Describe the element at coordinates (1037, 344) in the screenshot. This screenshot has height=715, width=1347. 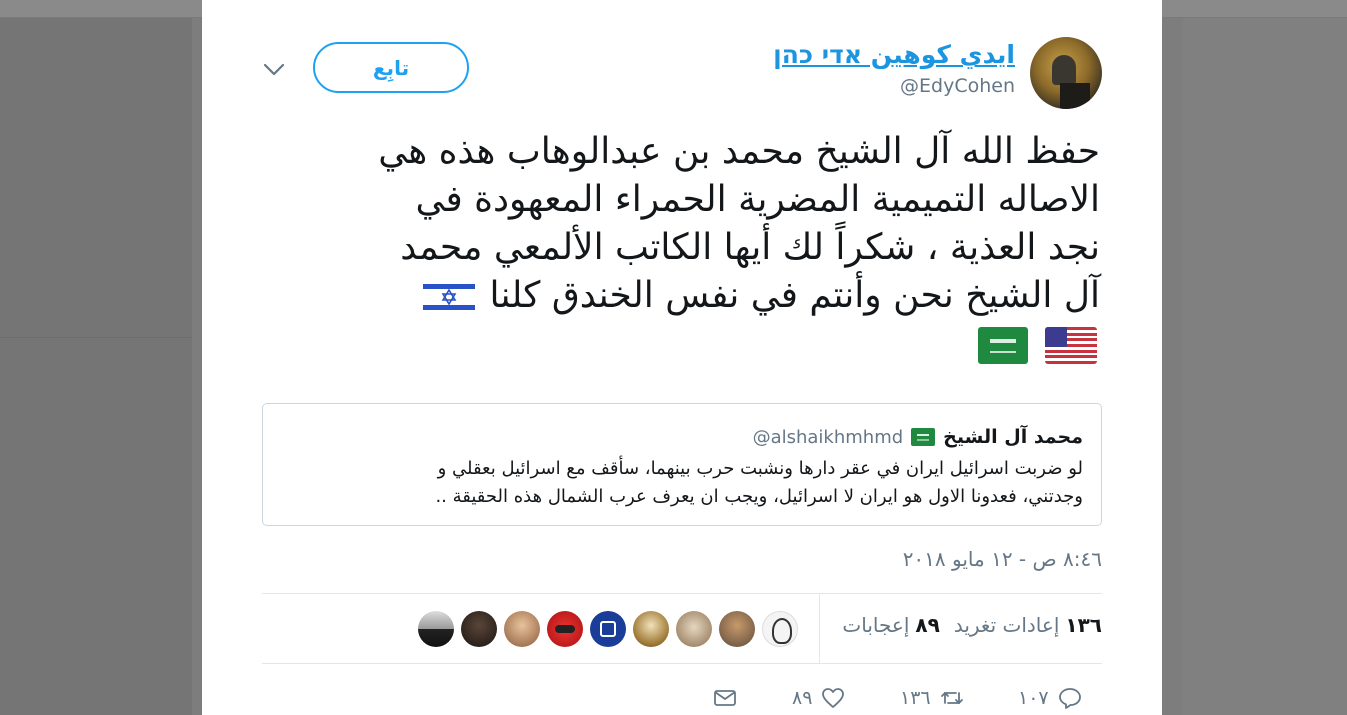
I see `flags-line` at that location.